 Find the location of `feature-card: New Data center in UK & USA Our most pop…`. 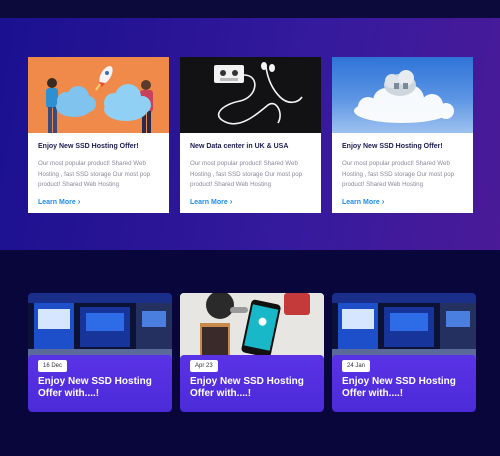

feature-card: New Data center in UK & USA Our most pop… is located at coordinates (250, 135).